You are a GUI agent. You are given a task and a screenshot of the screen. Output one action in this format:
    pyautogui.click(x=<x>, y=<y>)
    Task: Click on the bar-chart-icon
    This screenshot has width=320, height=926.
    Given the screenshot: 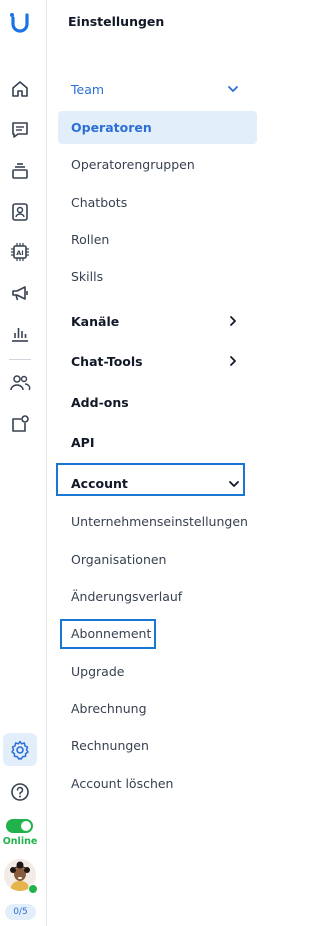 What is the action you would take?
    pyautogui.click(x=20, y=334)
    